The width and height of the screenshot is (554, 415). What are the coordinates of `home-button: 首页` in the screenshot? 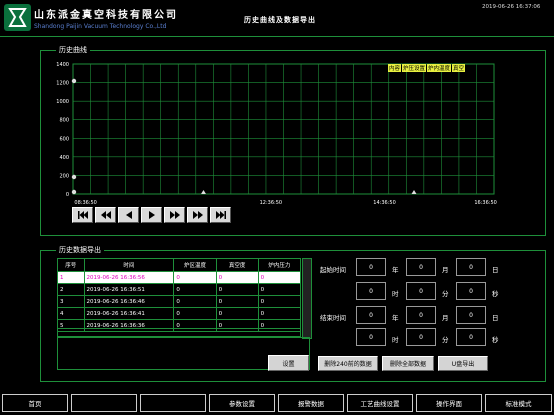 It's located at (35, 403).